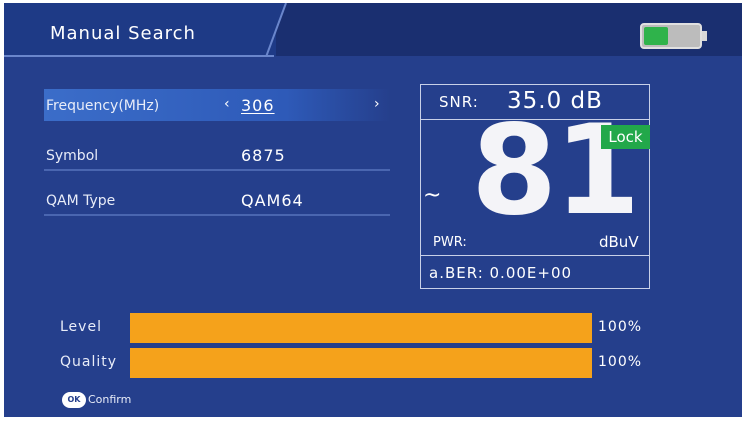  I want to click on qam-type-value: QAM64, so click(272, 200).